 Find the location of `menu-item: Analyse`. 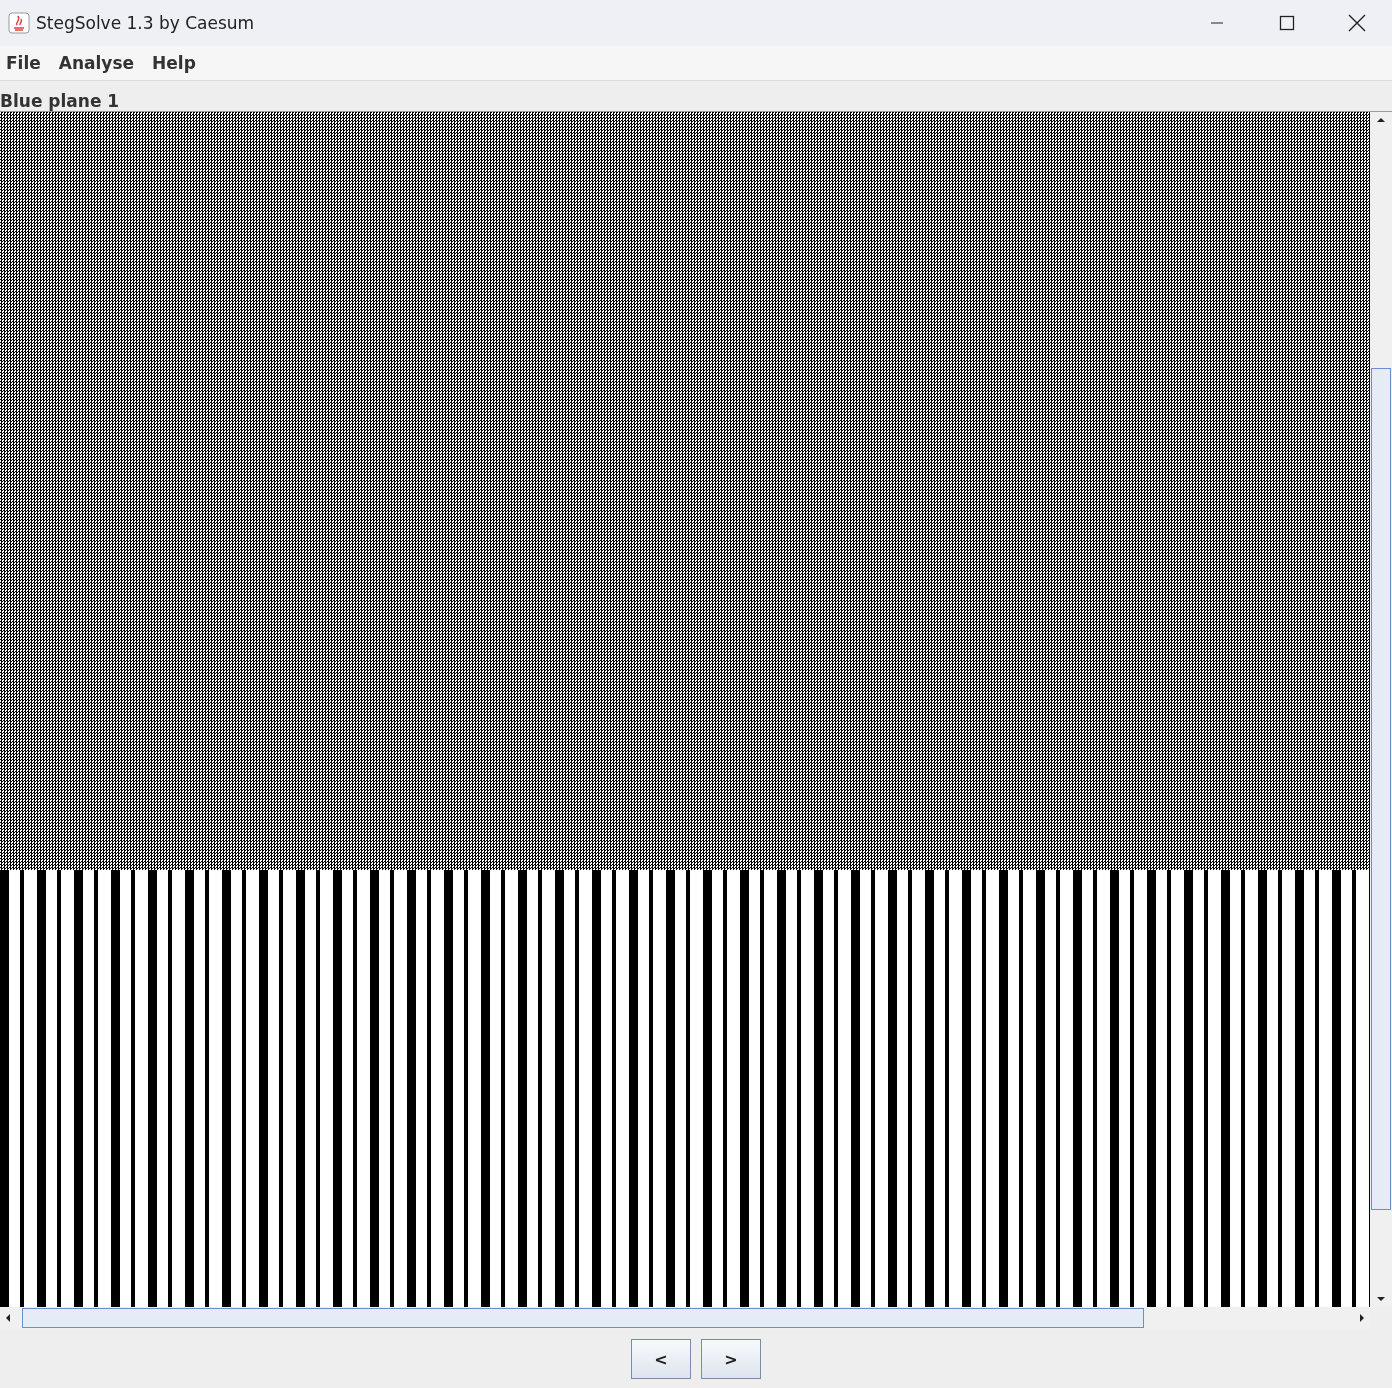

menu-item: Analyse is located at coordinates (96, 63).